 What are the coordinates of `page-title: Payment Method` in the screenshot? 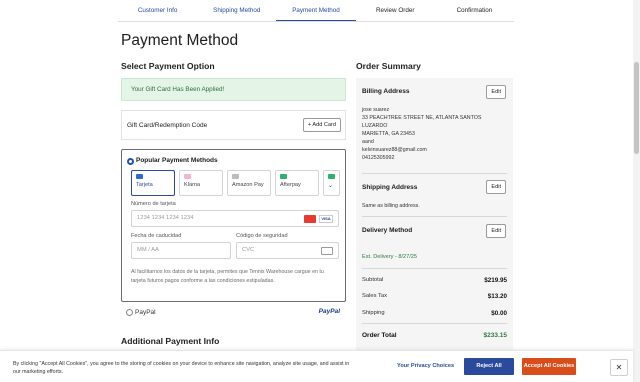 It's located at (180, 40).